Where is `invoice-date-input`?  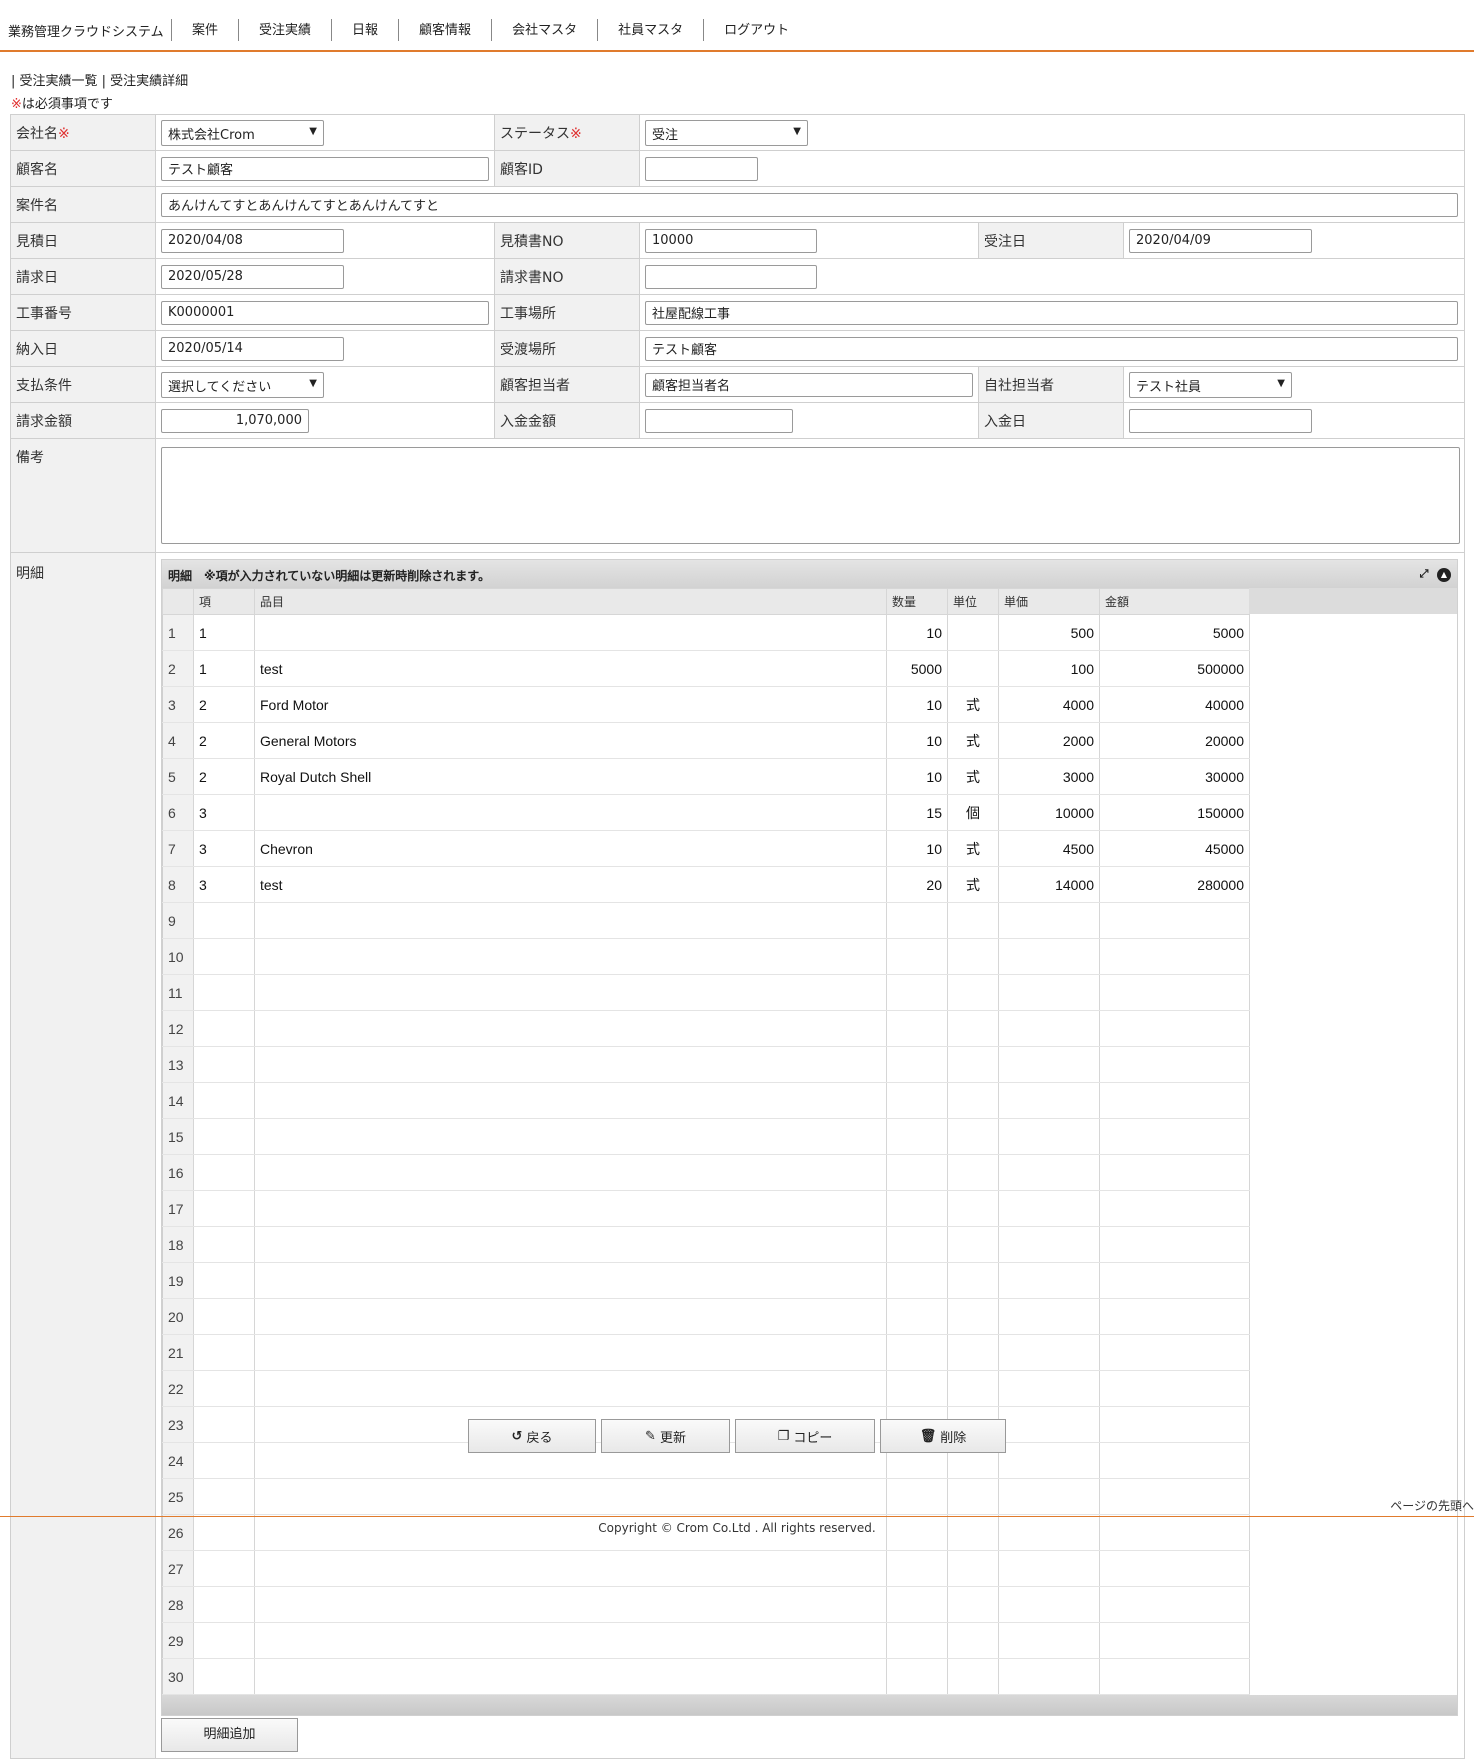 invoice-date-input is located at coordinates (252, 276).